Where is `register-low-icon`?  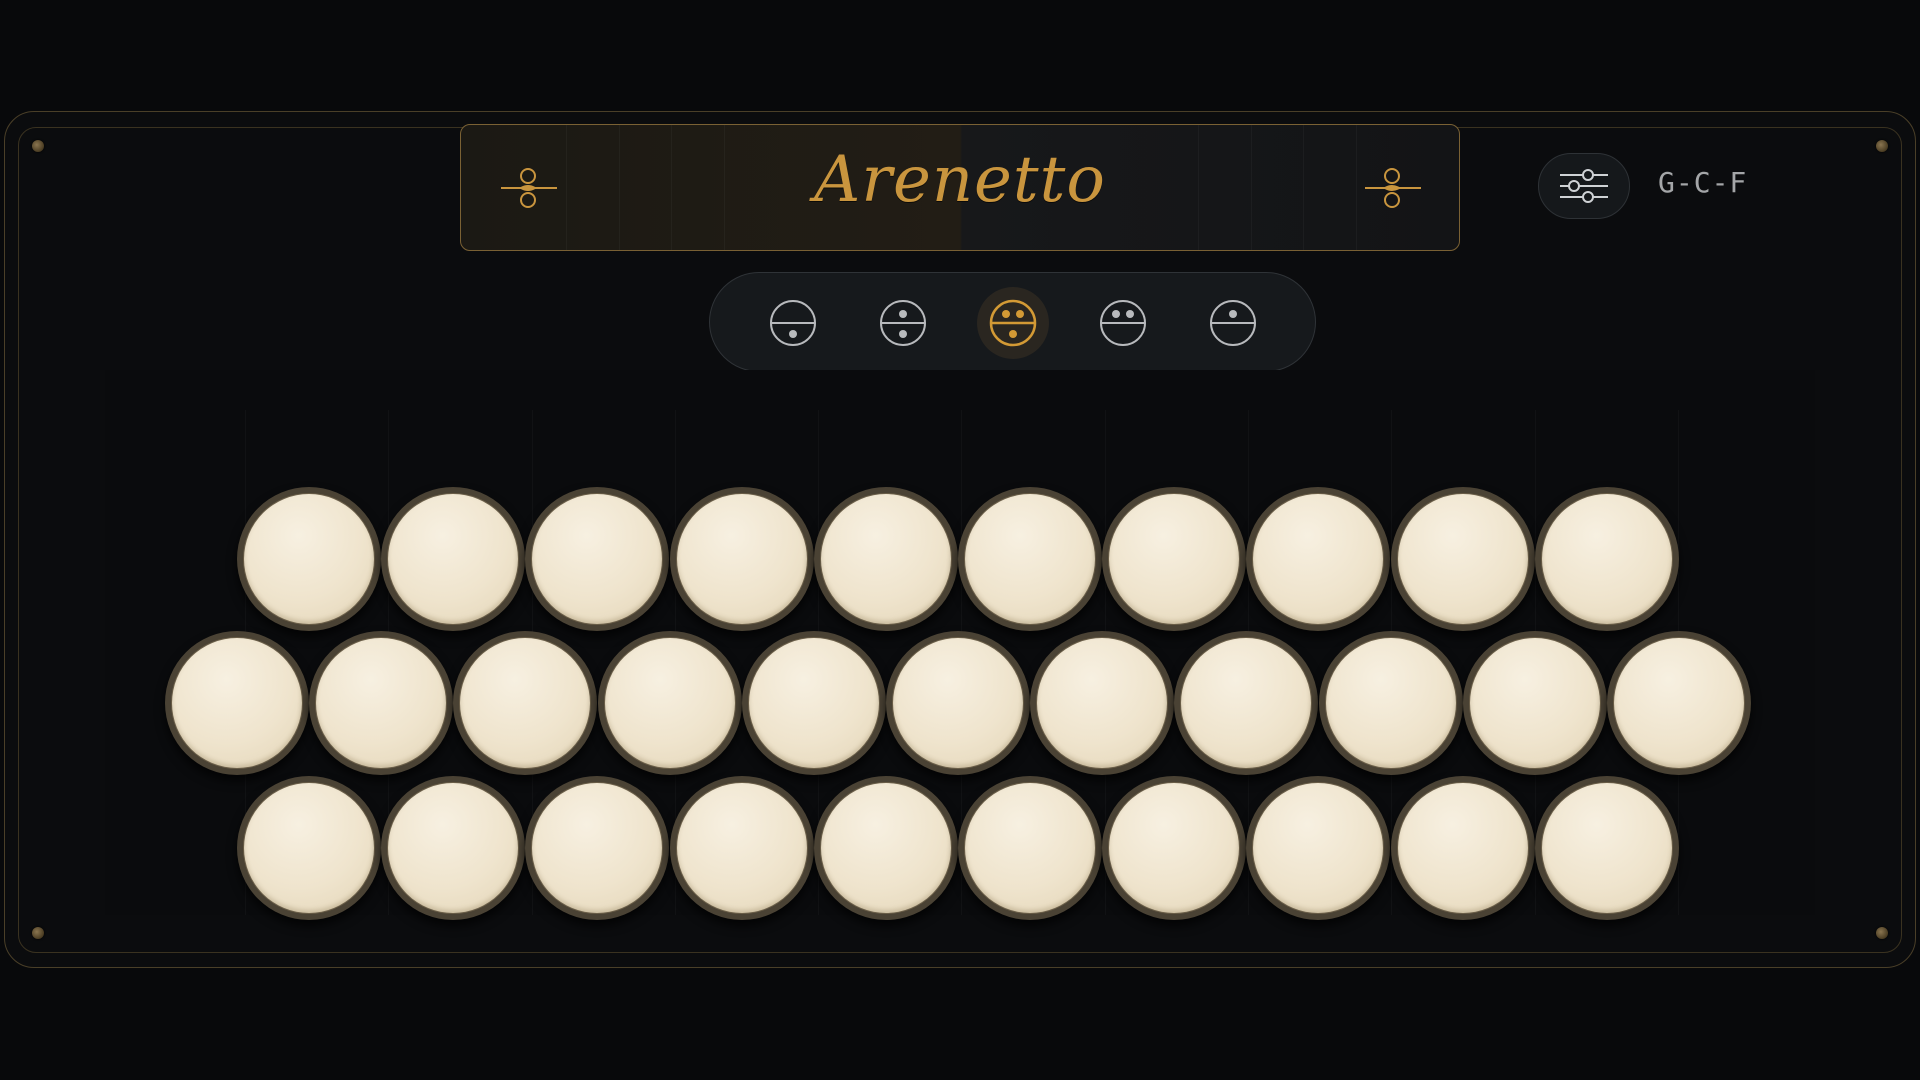 register-low-icon is located at coordinates (793, 323).